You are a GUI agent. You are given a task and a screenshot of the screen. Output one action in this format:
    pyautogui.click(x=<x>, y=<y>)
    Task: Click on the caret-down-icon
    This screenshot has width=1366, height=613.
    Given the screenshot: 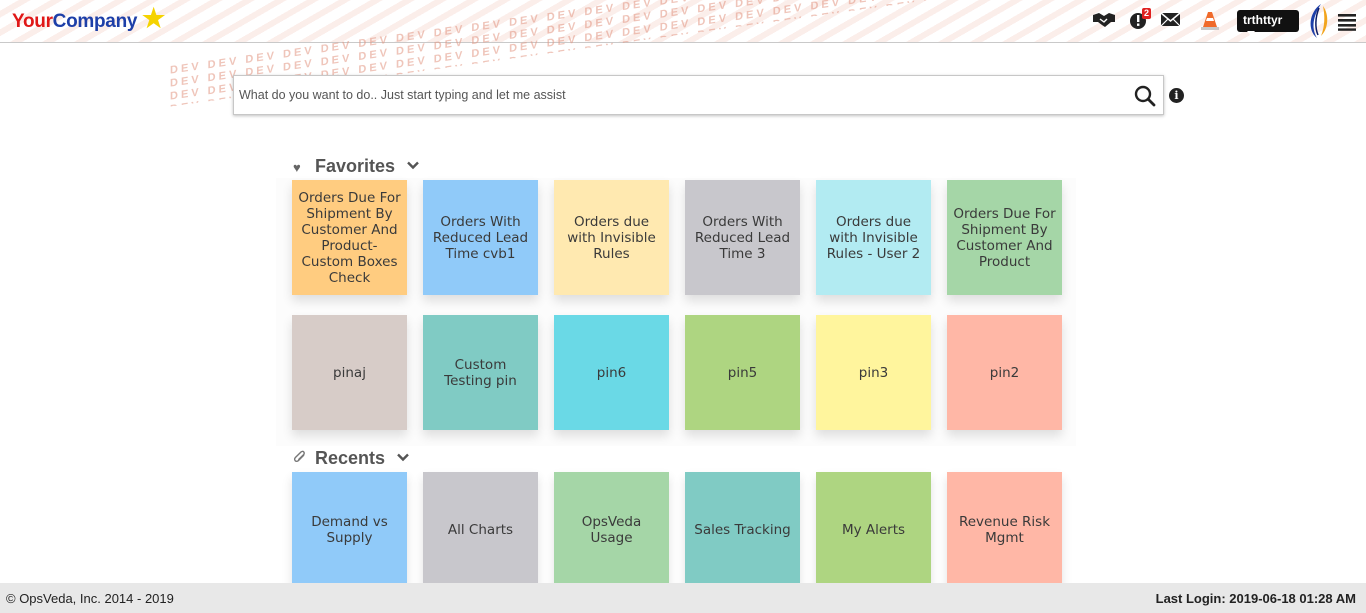 What is the action you would take?
    pyautogui.click(x=1251, y=33)
    